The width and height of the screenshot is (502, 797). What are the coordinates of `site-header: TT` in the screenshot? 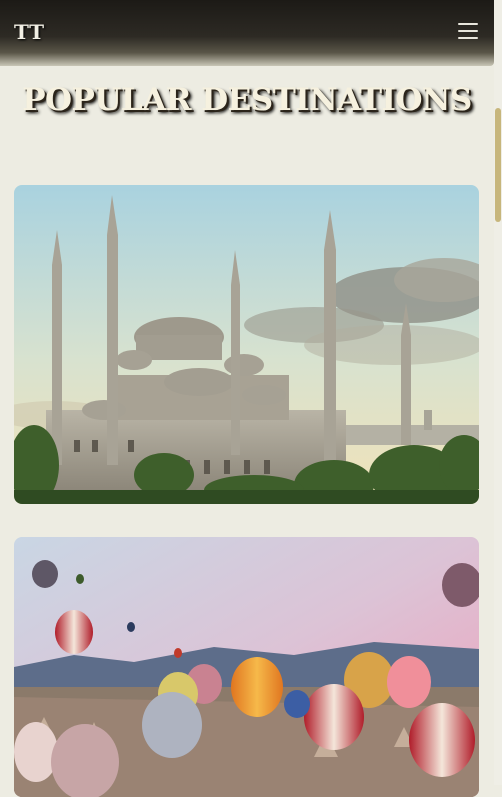 It's located at (247, 33).